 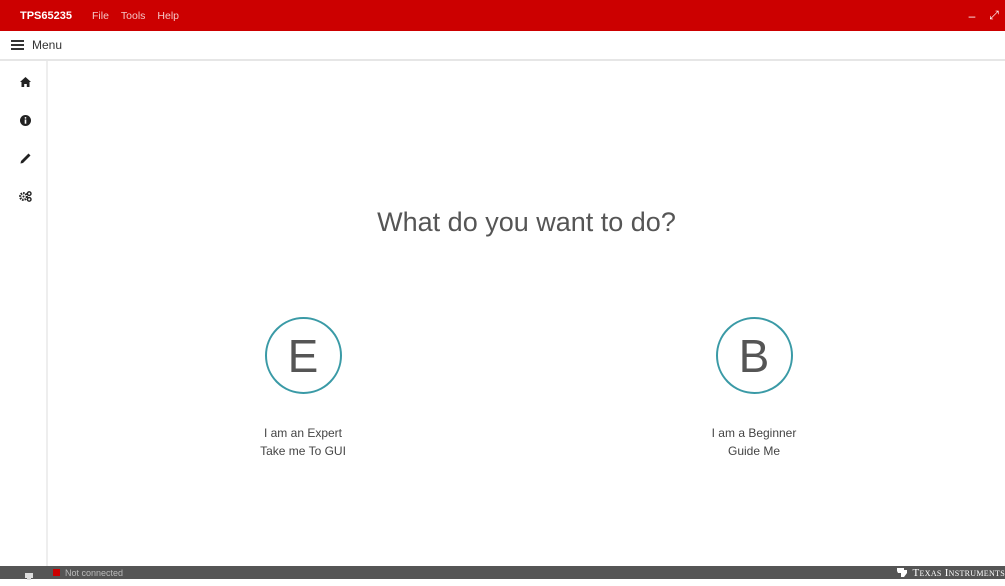 What do you see at coordinates (994, 15) in the screenshot?
I see `restore-button: ⤢` at bounding box center [994, 15].